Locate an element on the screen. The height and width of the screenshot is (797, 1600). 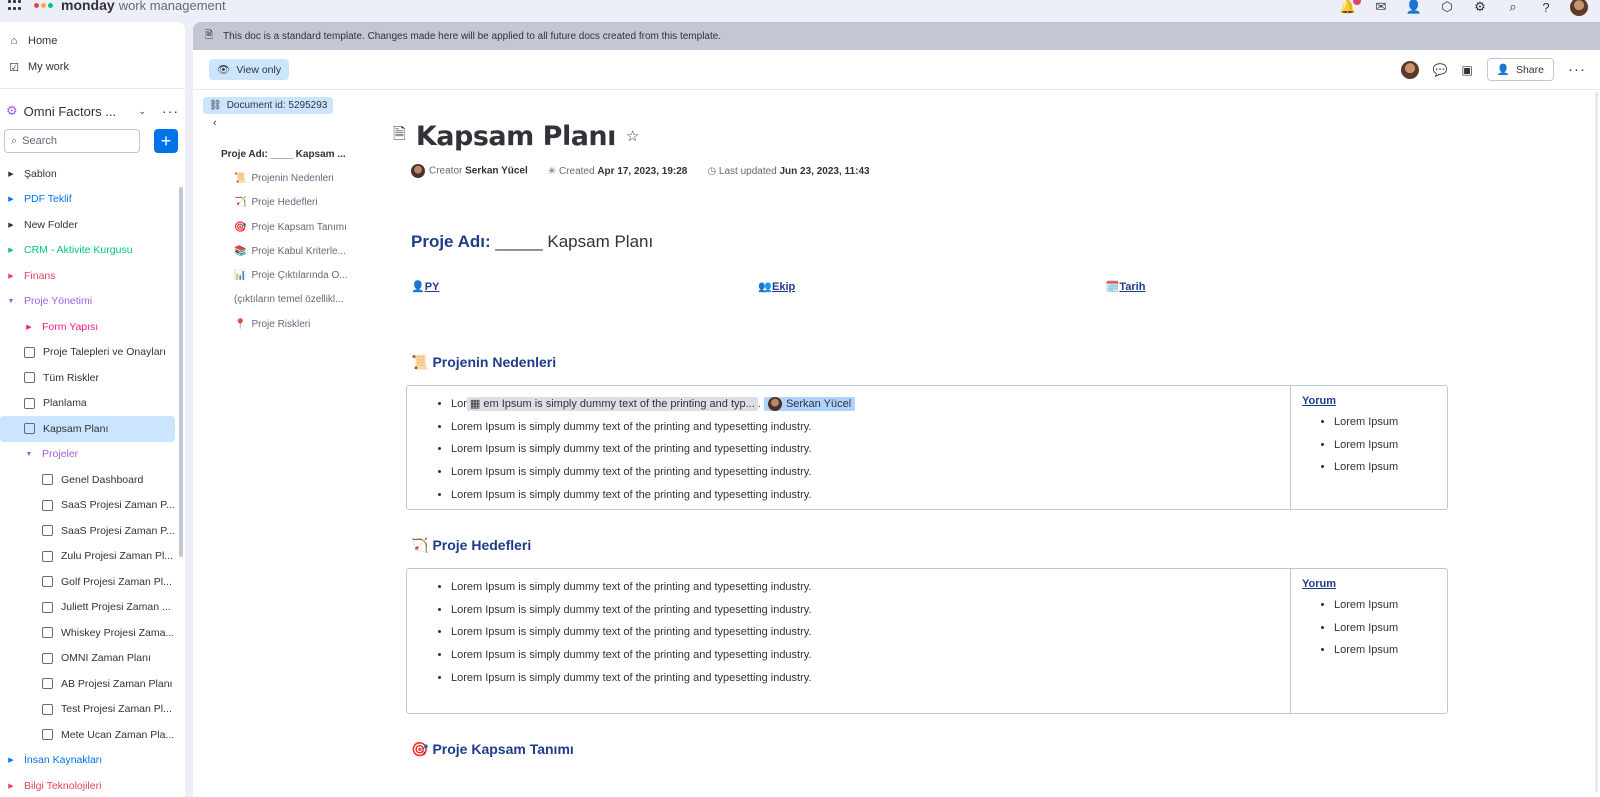
tree-item: Planlama is located at coordinates (92, 404).